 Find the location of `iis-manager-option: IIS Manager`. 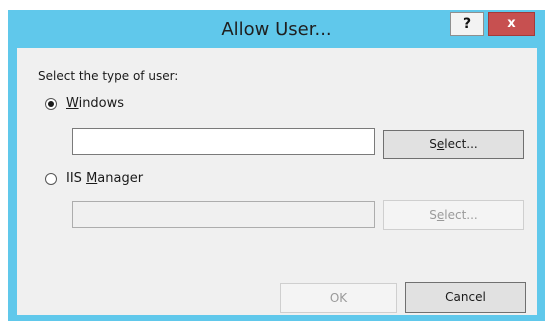

iis-manager-option: IIS Manager is located at coordinates (94, 178).